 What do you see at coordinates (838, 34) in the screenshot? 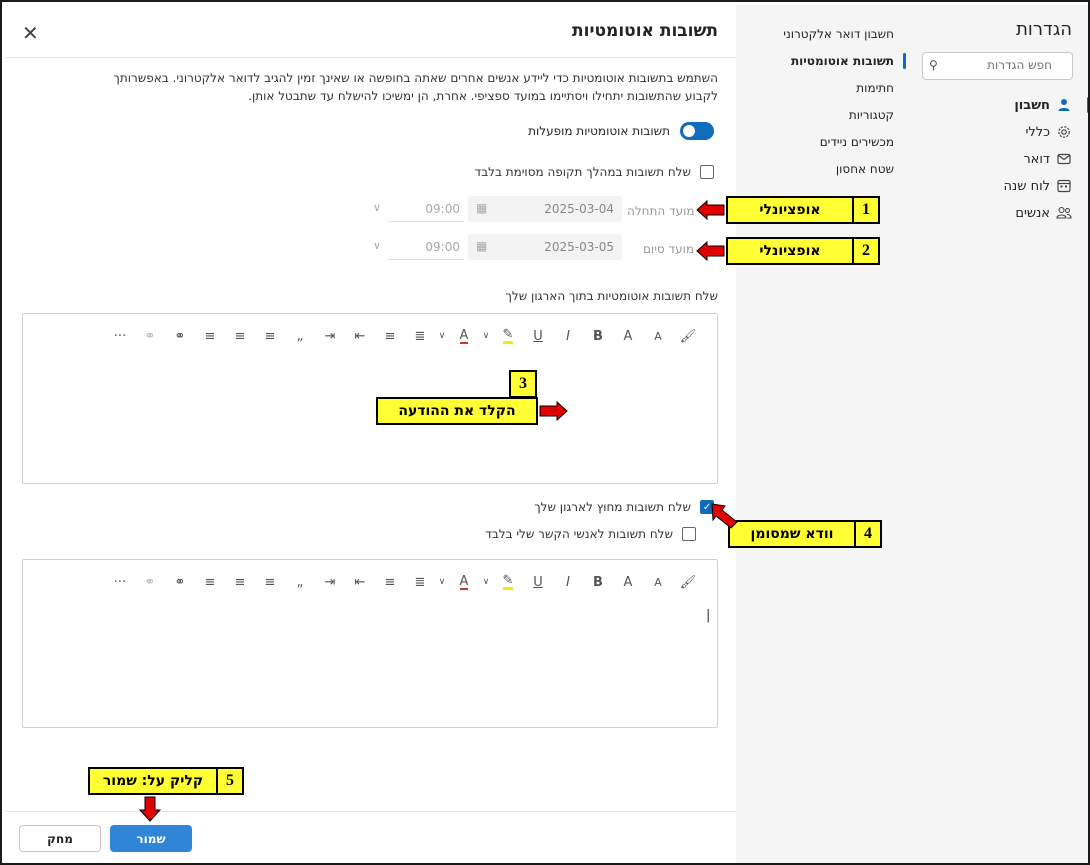
I see `submenu-email-account: חשבון דואר אלקטרוני` at bounding box center [838, 34].